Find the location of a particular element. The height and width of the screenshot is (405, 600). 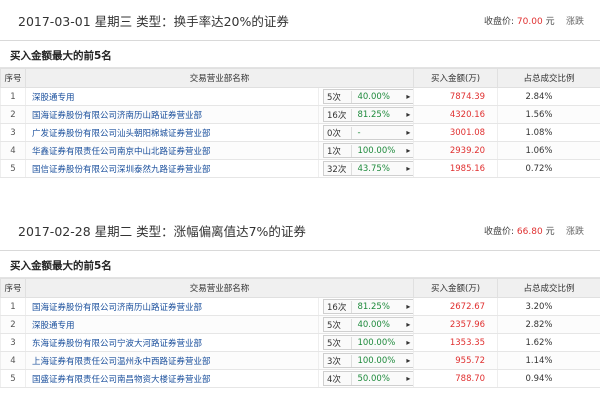

broker-name-link: 上海证券有限责任公司温州永中西路证券营业部 is located at coordinates (172, 360).